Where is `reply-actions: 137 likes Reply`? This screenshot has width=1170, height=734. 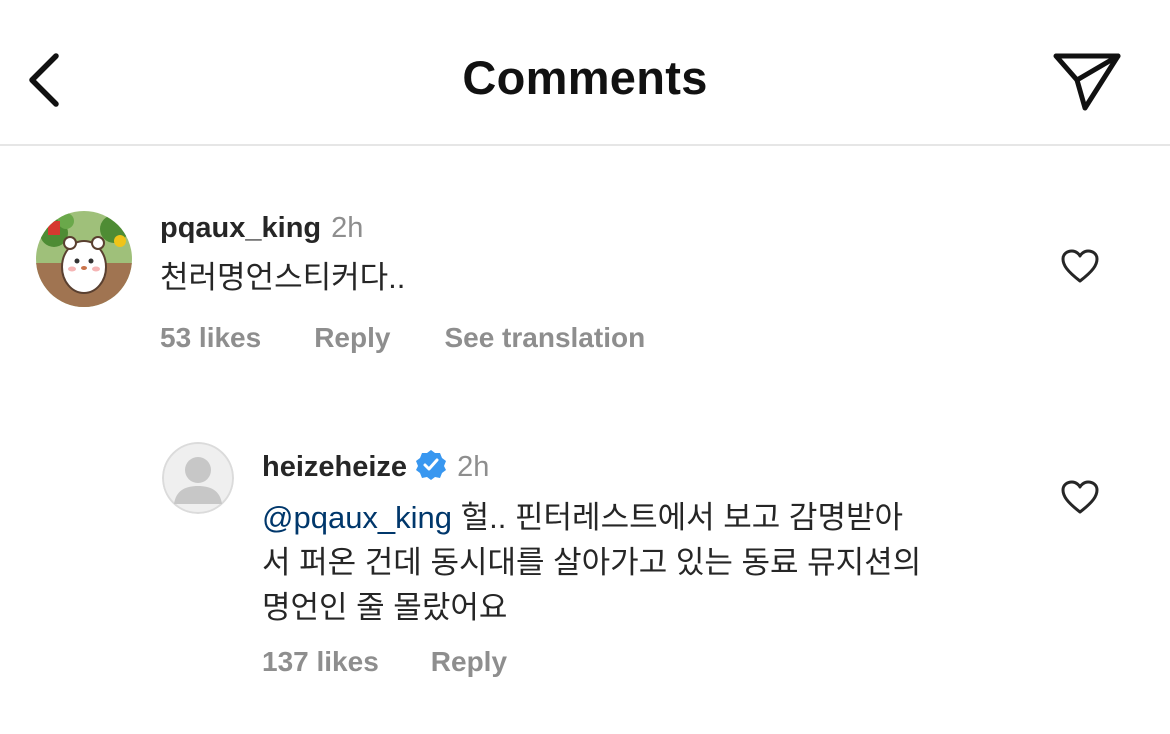 reply-actions: 137 likes Reply is located at coordinates (384, 662).